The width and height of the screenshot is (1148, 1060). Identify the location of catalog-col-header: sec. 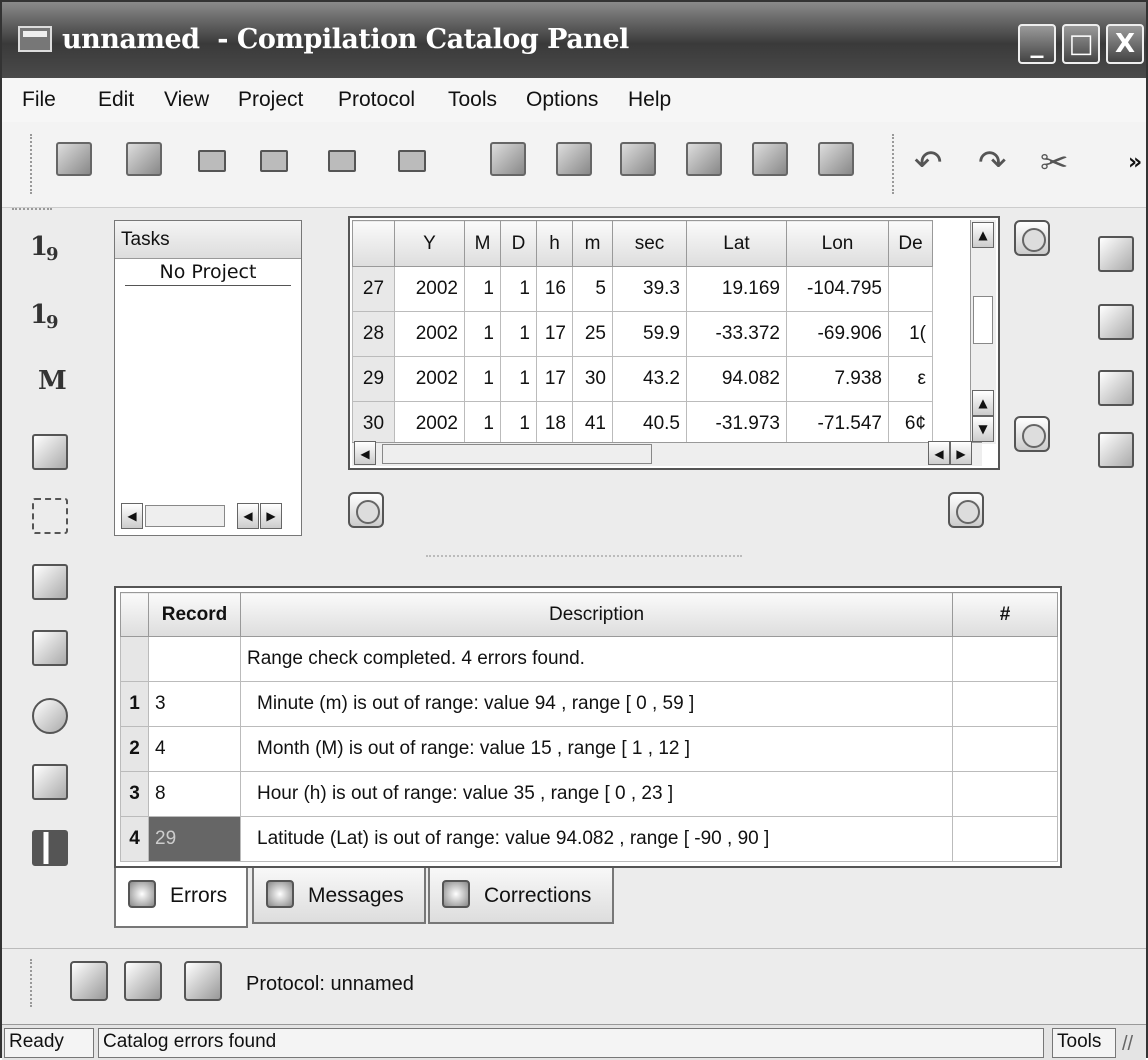
(649, 243).